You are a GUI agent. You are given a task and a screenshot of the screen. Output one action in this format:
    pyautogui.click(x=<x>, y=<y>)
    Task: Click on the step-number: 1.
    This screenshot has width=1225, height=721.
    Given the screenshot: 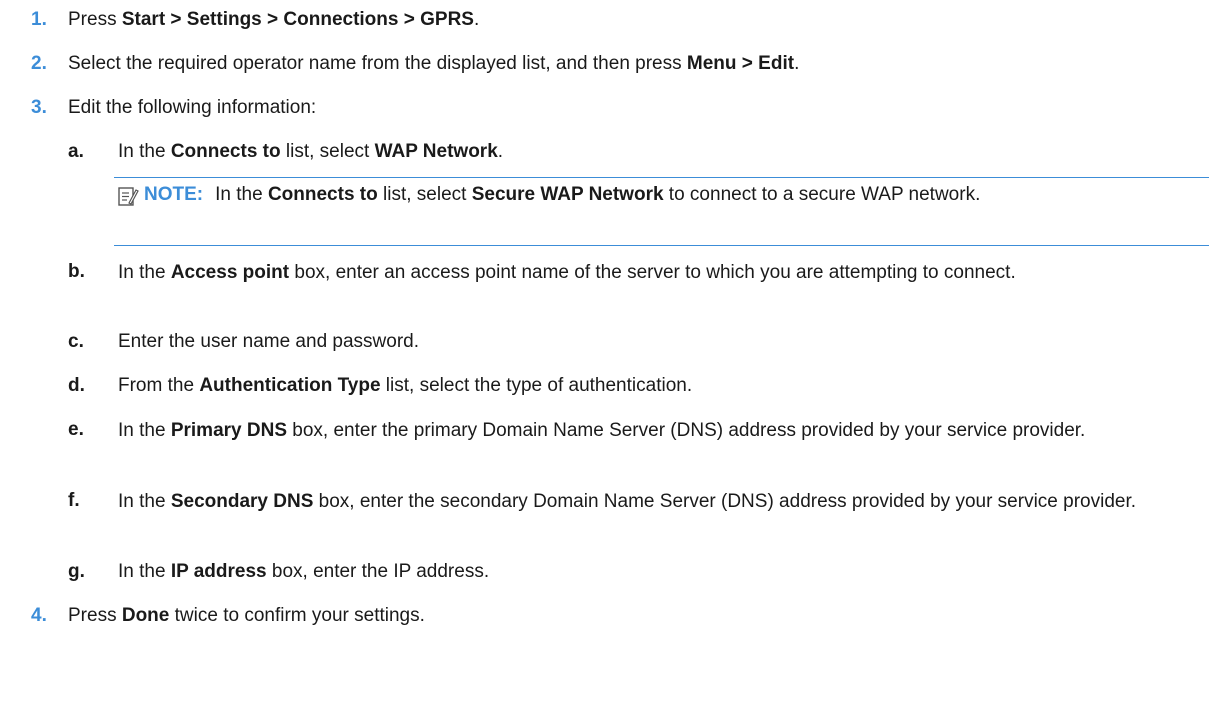 What is the action you would take?
    pyautogui.click(x=39, y=19)
    